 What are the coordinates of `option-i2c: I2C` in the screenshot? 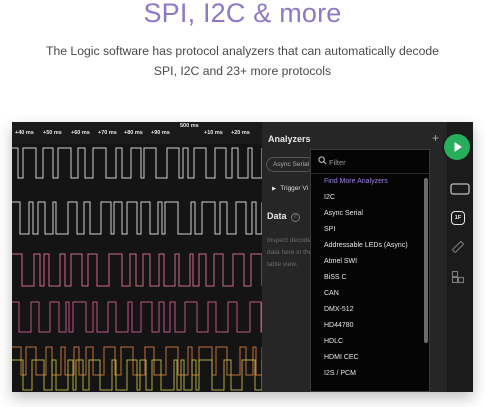 It's located at (367, 198).